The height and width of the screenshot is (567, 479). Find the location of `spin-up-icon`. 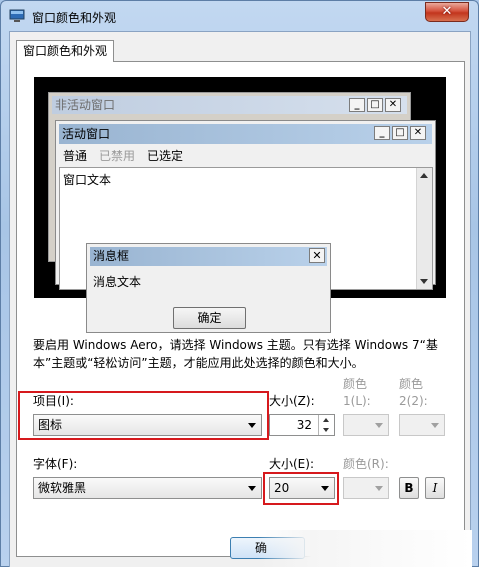

spin-up-icon is located at coordinates (326, 420).